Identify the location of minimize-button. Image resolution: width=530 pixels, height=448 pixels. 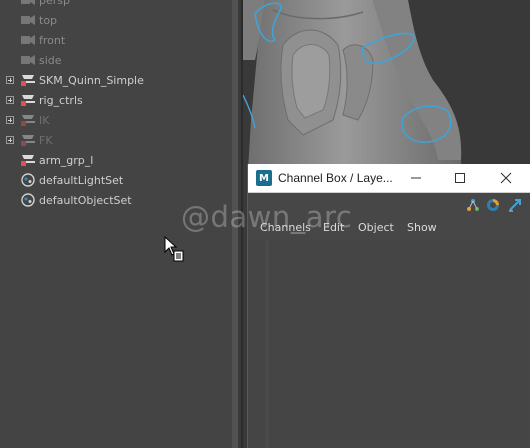
(416, 178).